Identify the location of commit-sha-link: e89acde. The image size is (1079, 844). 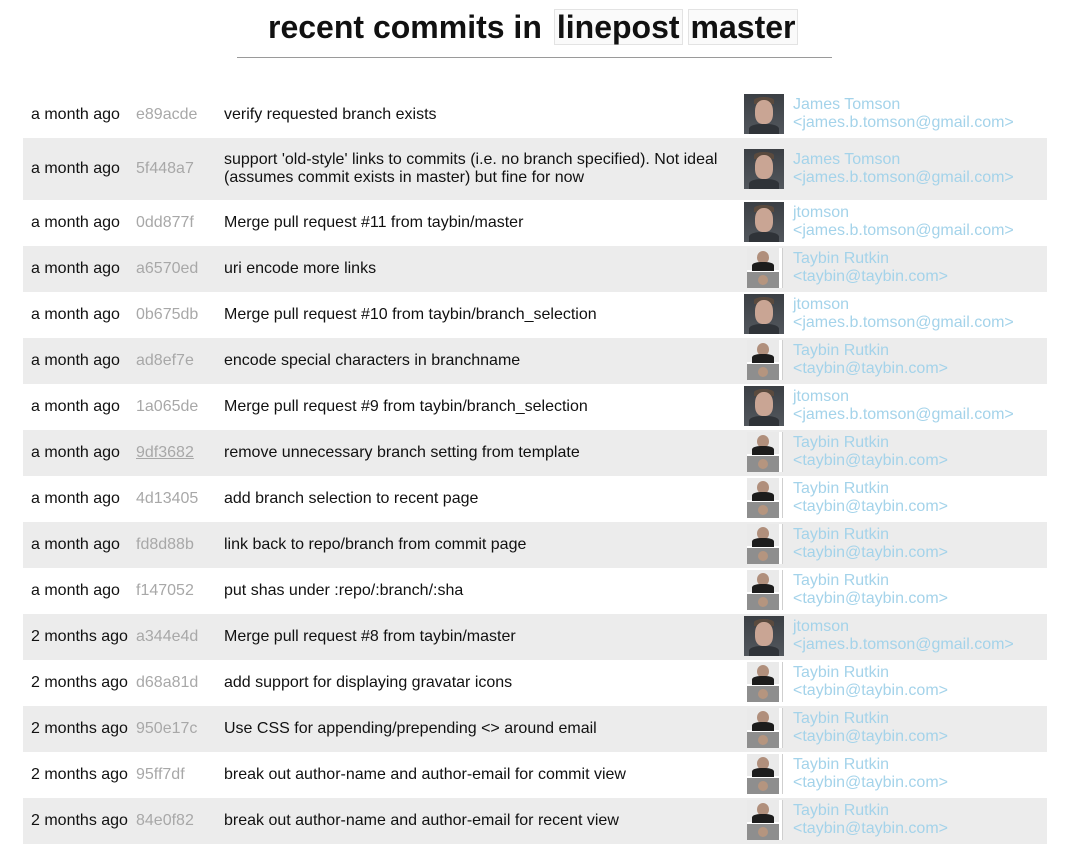
(166, 115).